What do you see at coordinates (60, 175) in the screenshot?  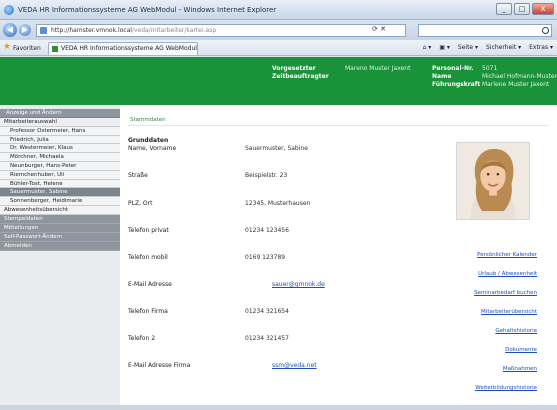 I see `sidebar-item-employee: Riemchenhuber, Uli` at bounding box center [60, 175].